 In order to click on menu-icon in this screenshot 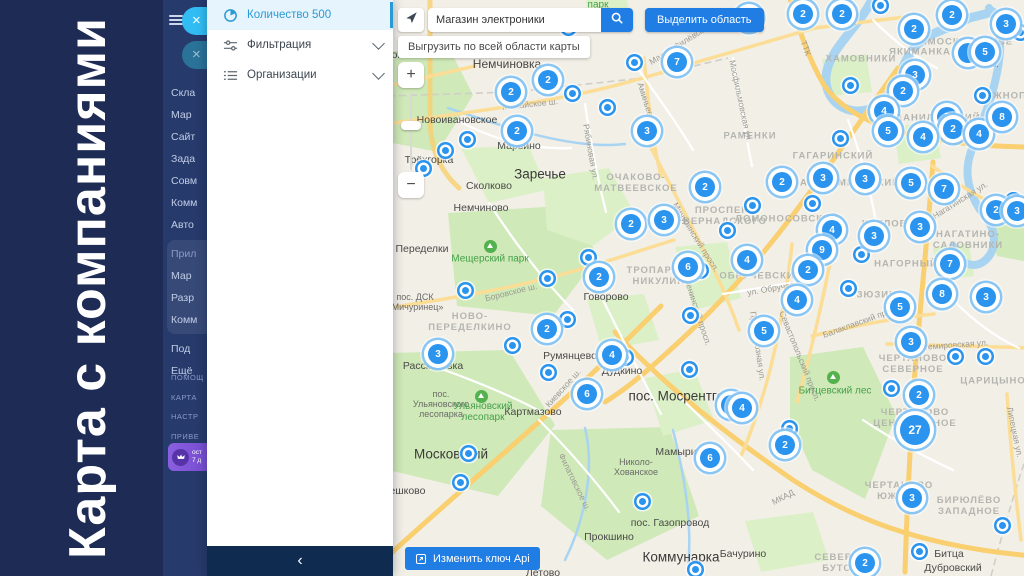, I will do `click(176, 20)`.